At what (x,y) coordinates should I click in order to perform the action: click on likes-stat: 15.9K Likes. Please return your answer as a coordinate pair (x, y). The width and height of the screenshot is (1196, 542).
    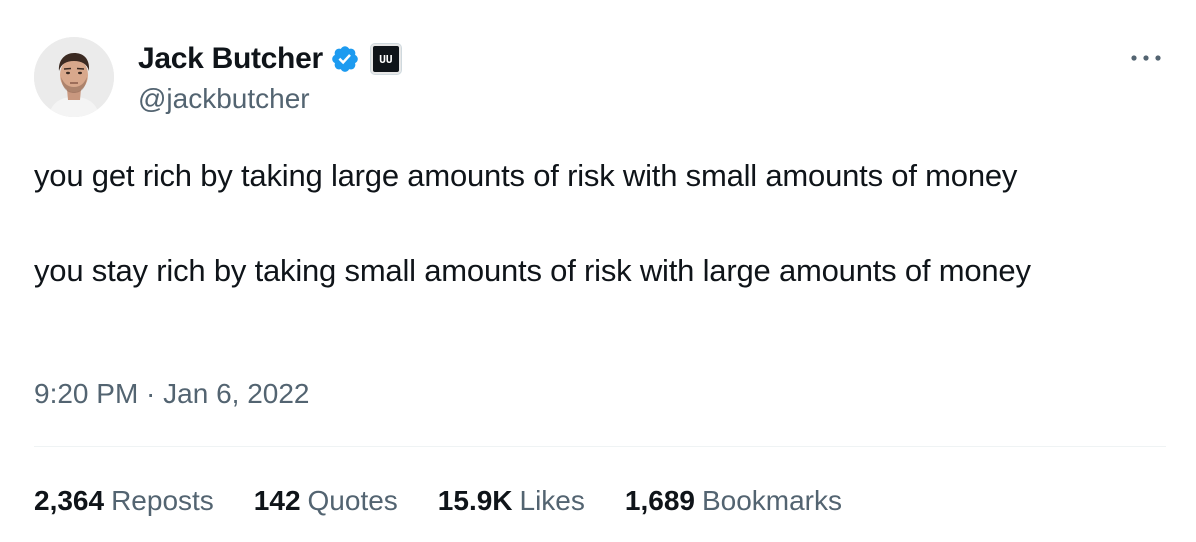
    Looking at the image, I should click on (511, 501).